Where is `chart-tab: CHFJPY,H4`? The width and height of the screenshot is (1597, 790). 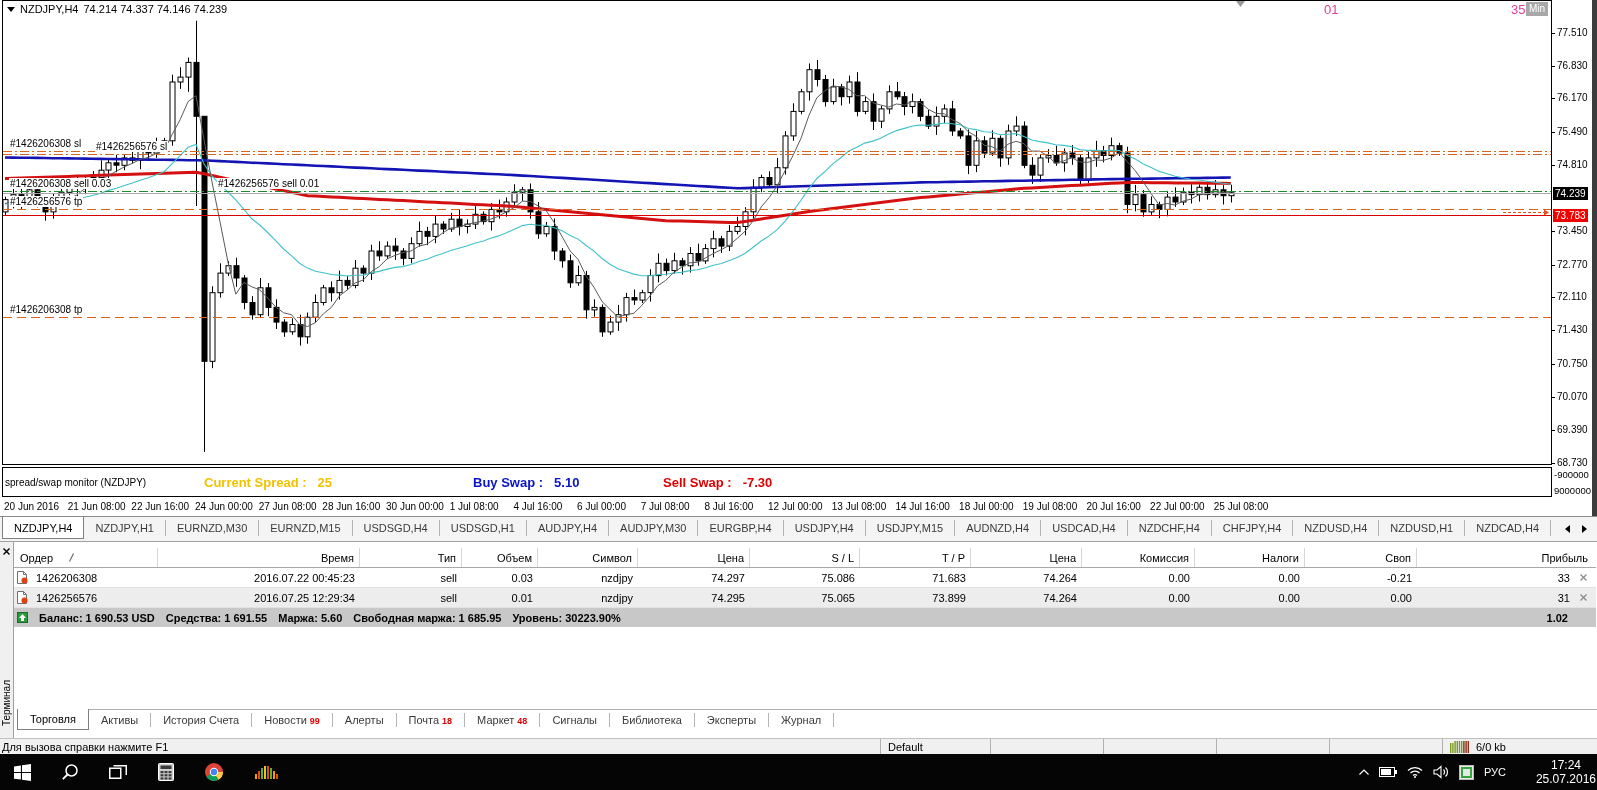 chart-tab: CHFJPY,H4 is located at coordinates (1252, 528).